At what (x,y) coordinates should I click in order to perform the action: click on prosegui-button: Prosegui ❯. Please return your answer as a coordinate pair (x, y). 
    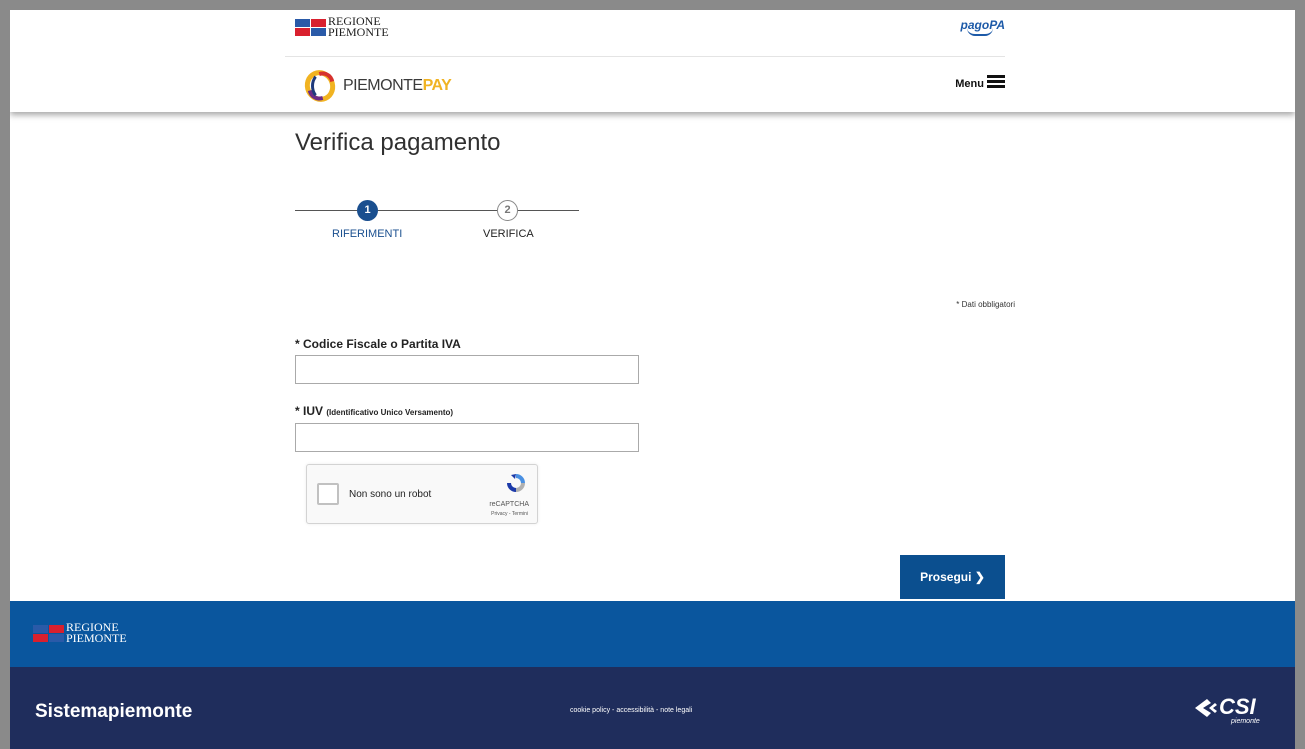
    Looking at the image, I should click on (952, 577).